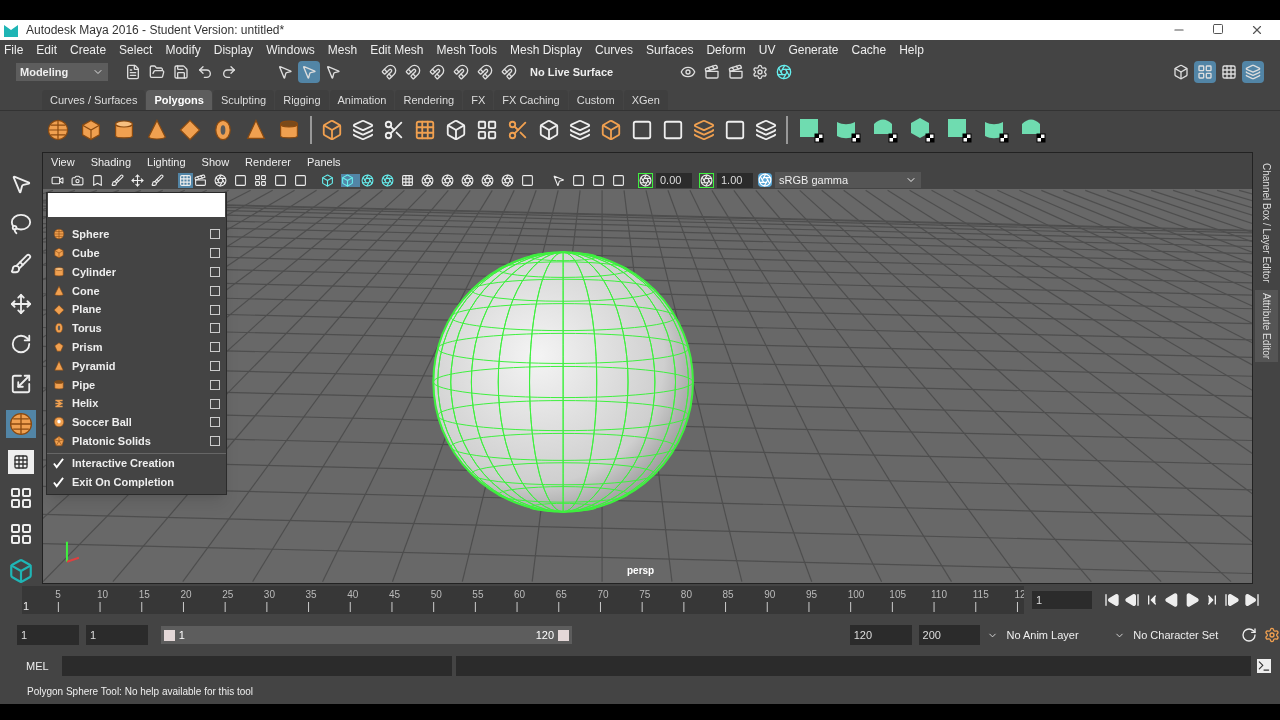 The width and height of the screenshot is (1280, 720). What do you see at coordinates (869, 50) in the screenshot?
I see `menu-item: Cache` at bounding box center [869, 50].